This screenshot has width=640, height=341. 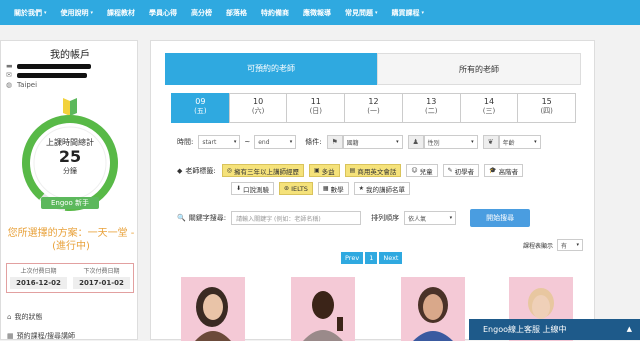 What do you see at coordinates (229, 170) in the screenshot?
I see `tag-icon: ◎` at bounding box center [229, 170].